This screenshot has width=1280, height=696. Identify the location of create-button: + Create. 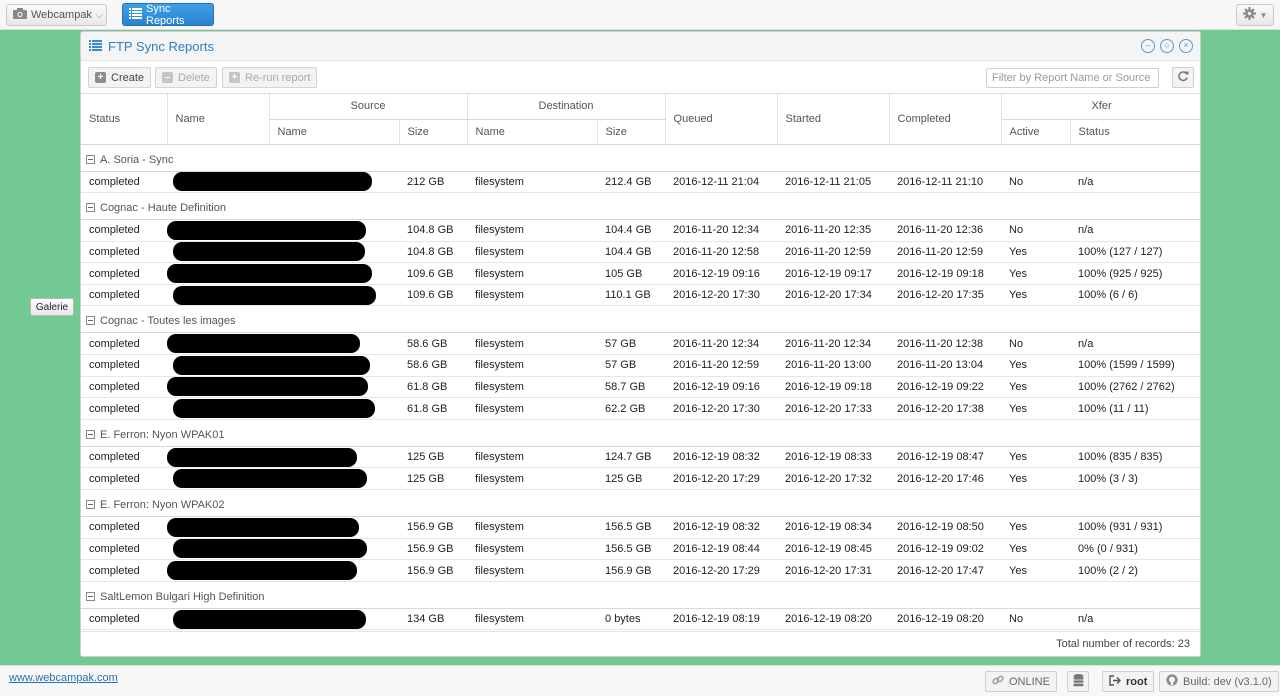
(120, 77).